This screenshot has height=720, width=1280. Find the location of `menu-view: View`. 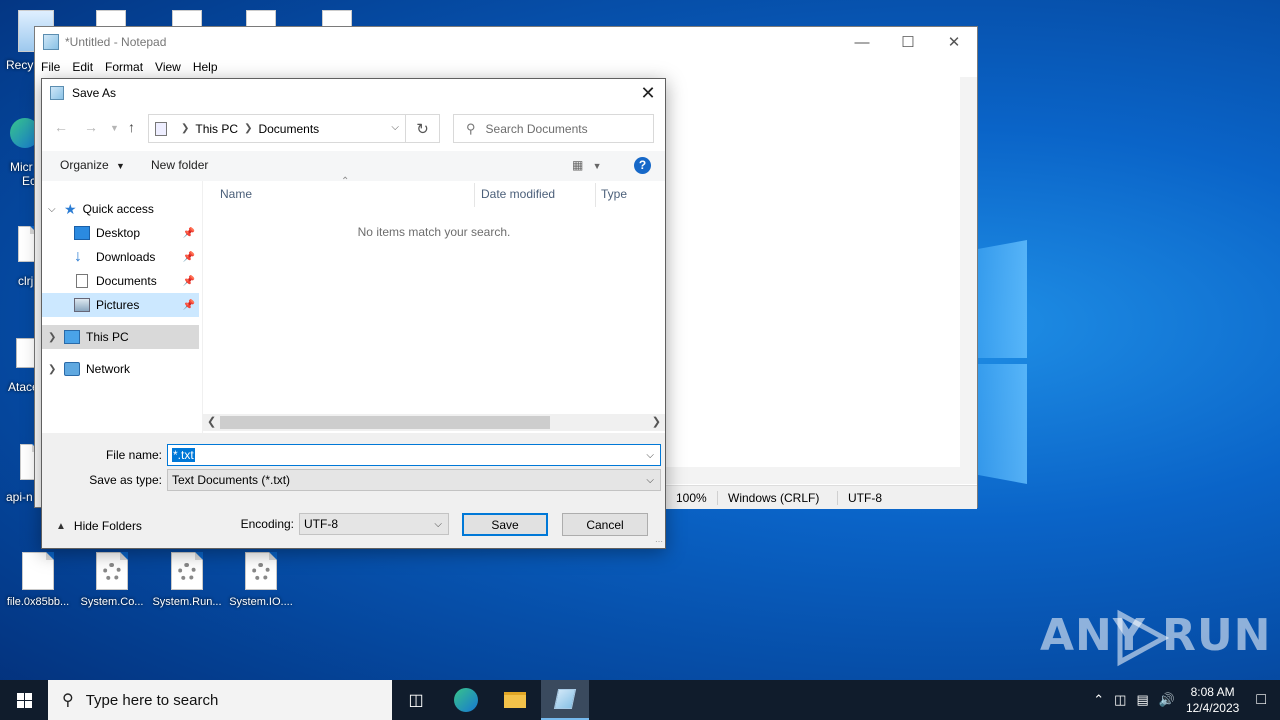

menu-view: View is located at coordinates (168, 67).